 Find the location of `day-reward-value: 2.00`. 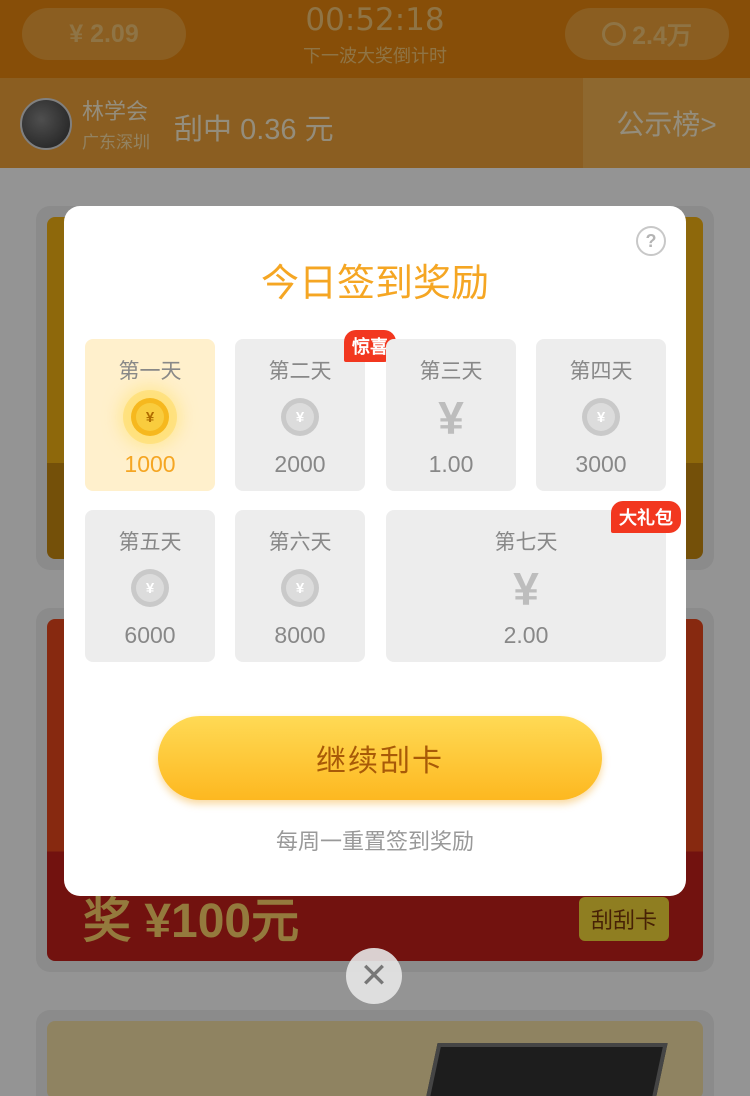

day-reward-value: 2.00 is located at coordinates (526, 635).